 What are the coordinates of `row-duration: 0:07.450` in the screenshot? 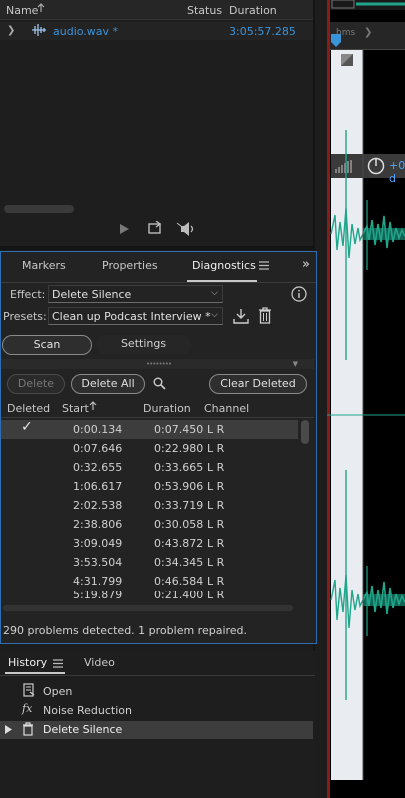 It's located at (179, 429).